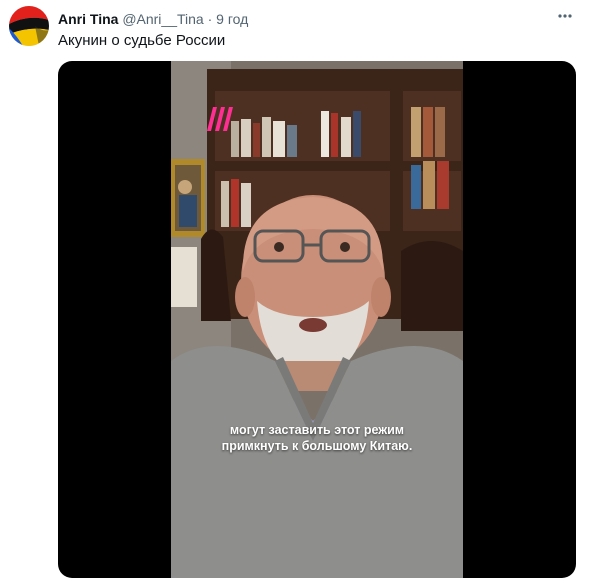 The width and height of the screenshot is (589, 583). I want to click on author-name: Anri Tina, so click(88, 19).